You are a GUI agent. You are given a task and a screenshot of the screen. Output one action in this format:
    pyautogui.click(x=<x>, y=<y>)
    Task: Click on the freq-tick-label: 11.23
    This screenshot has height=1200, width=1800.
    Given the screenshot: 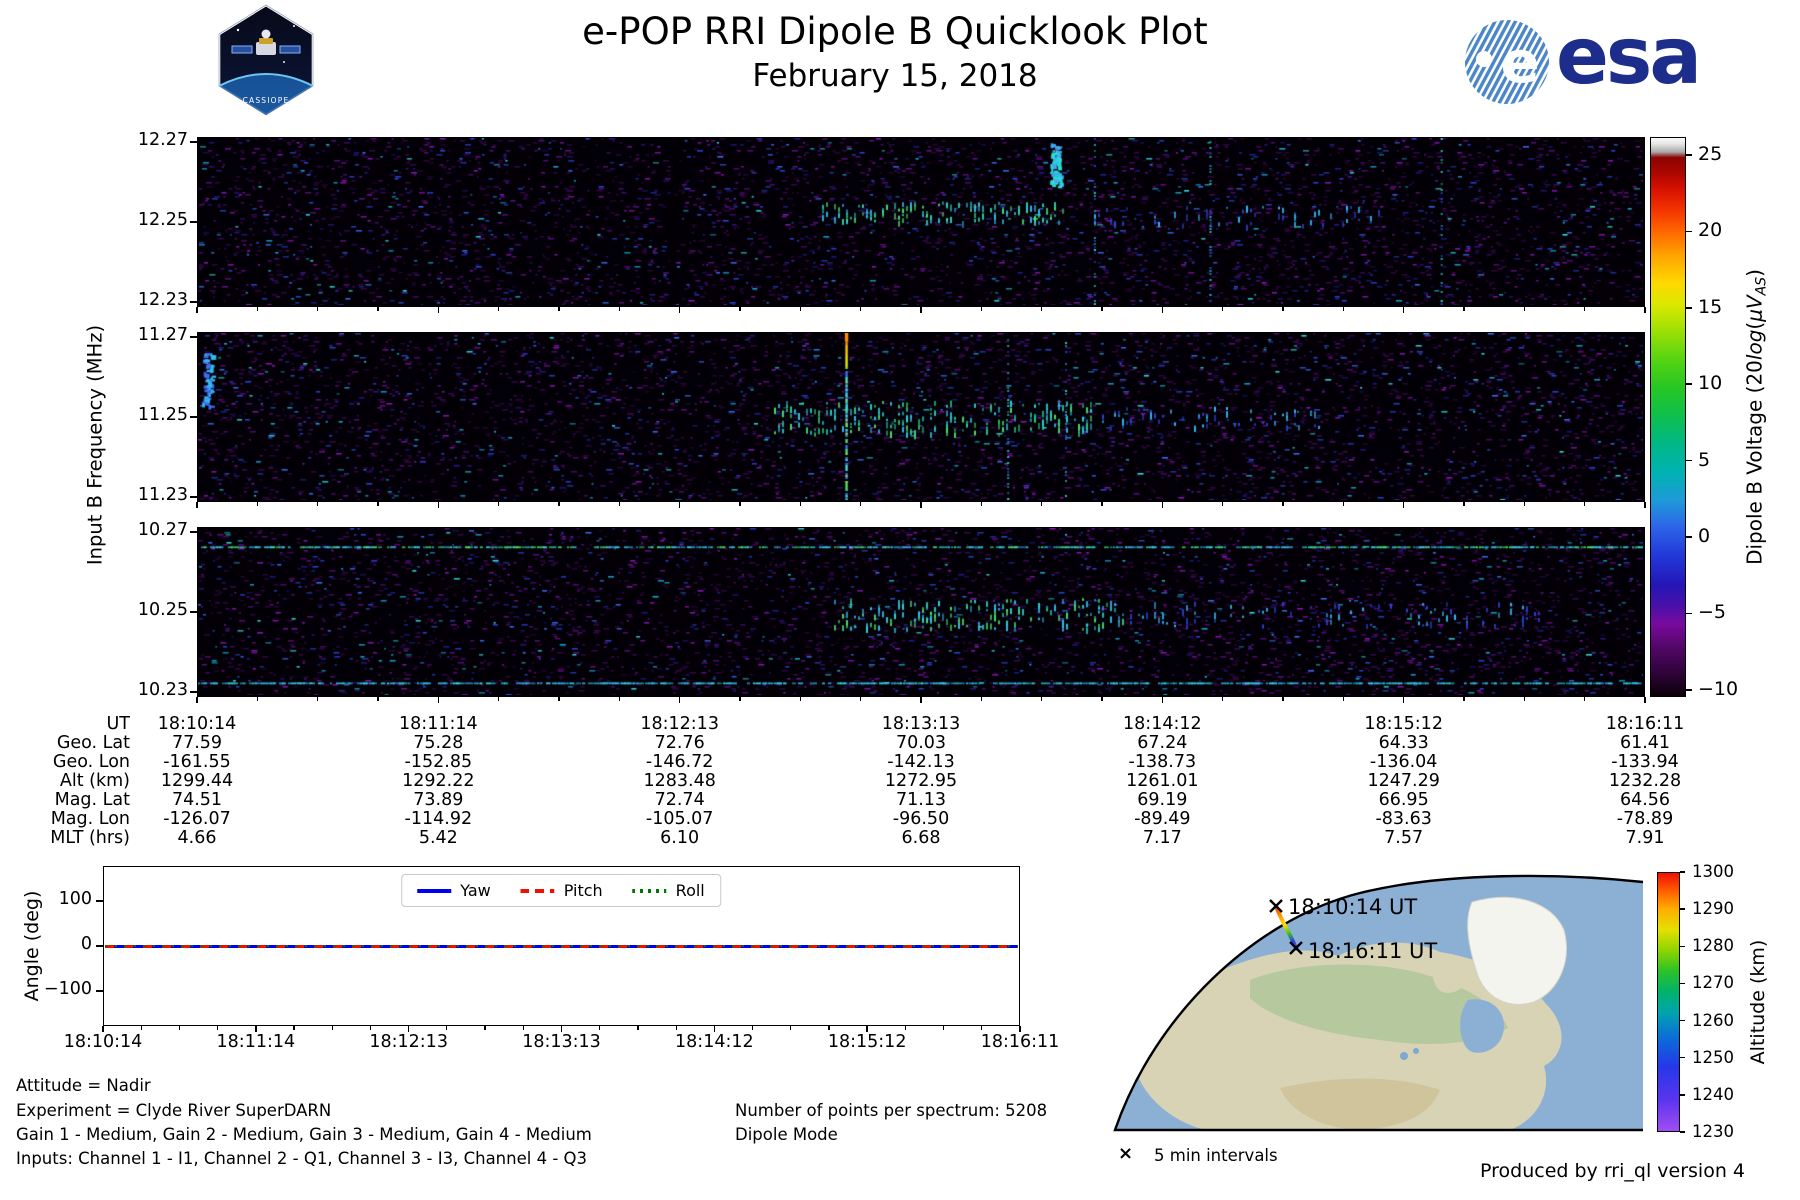 What is the action you would take?
    pyautogui.click(x=162, y=495)
    